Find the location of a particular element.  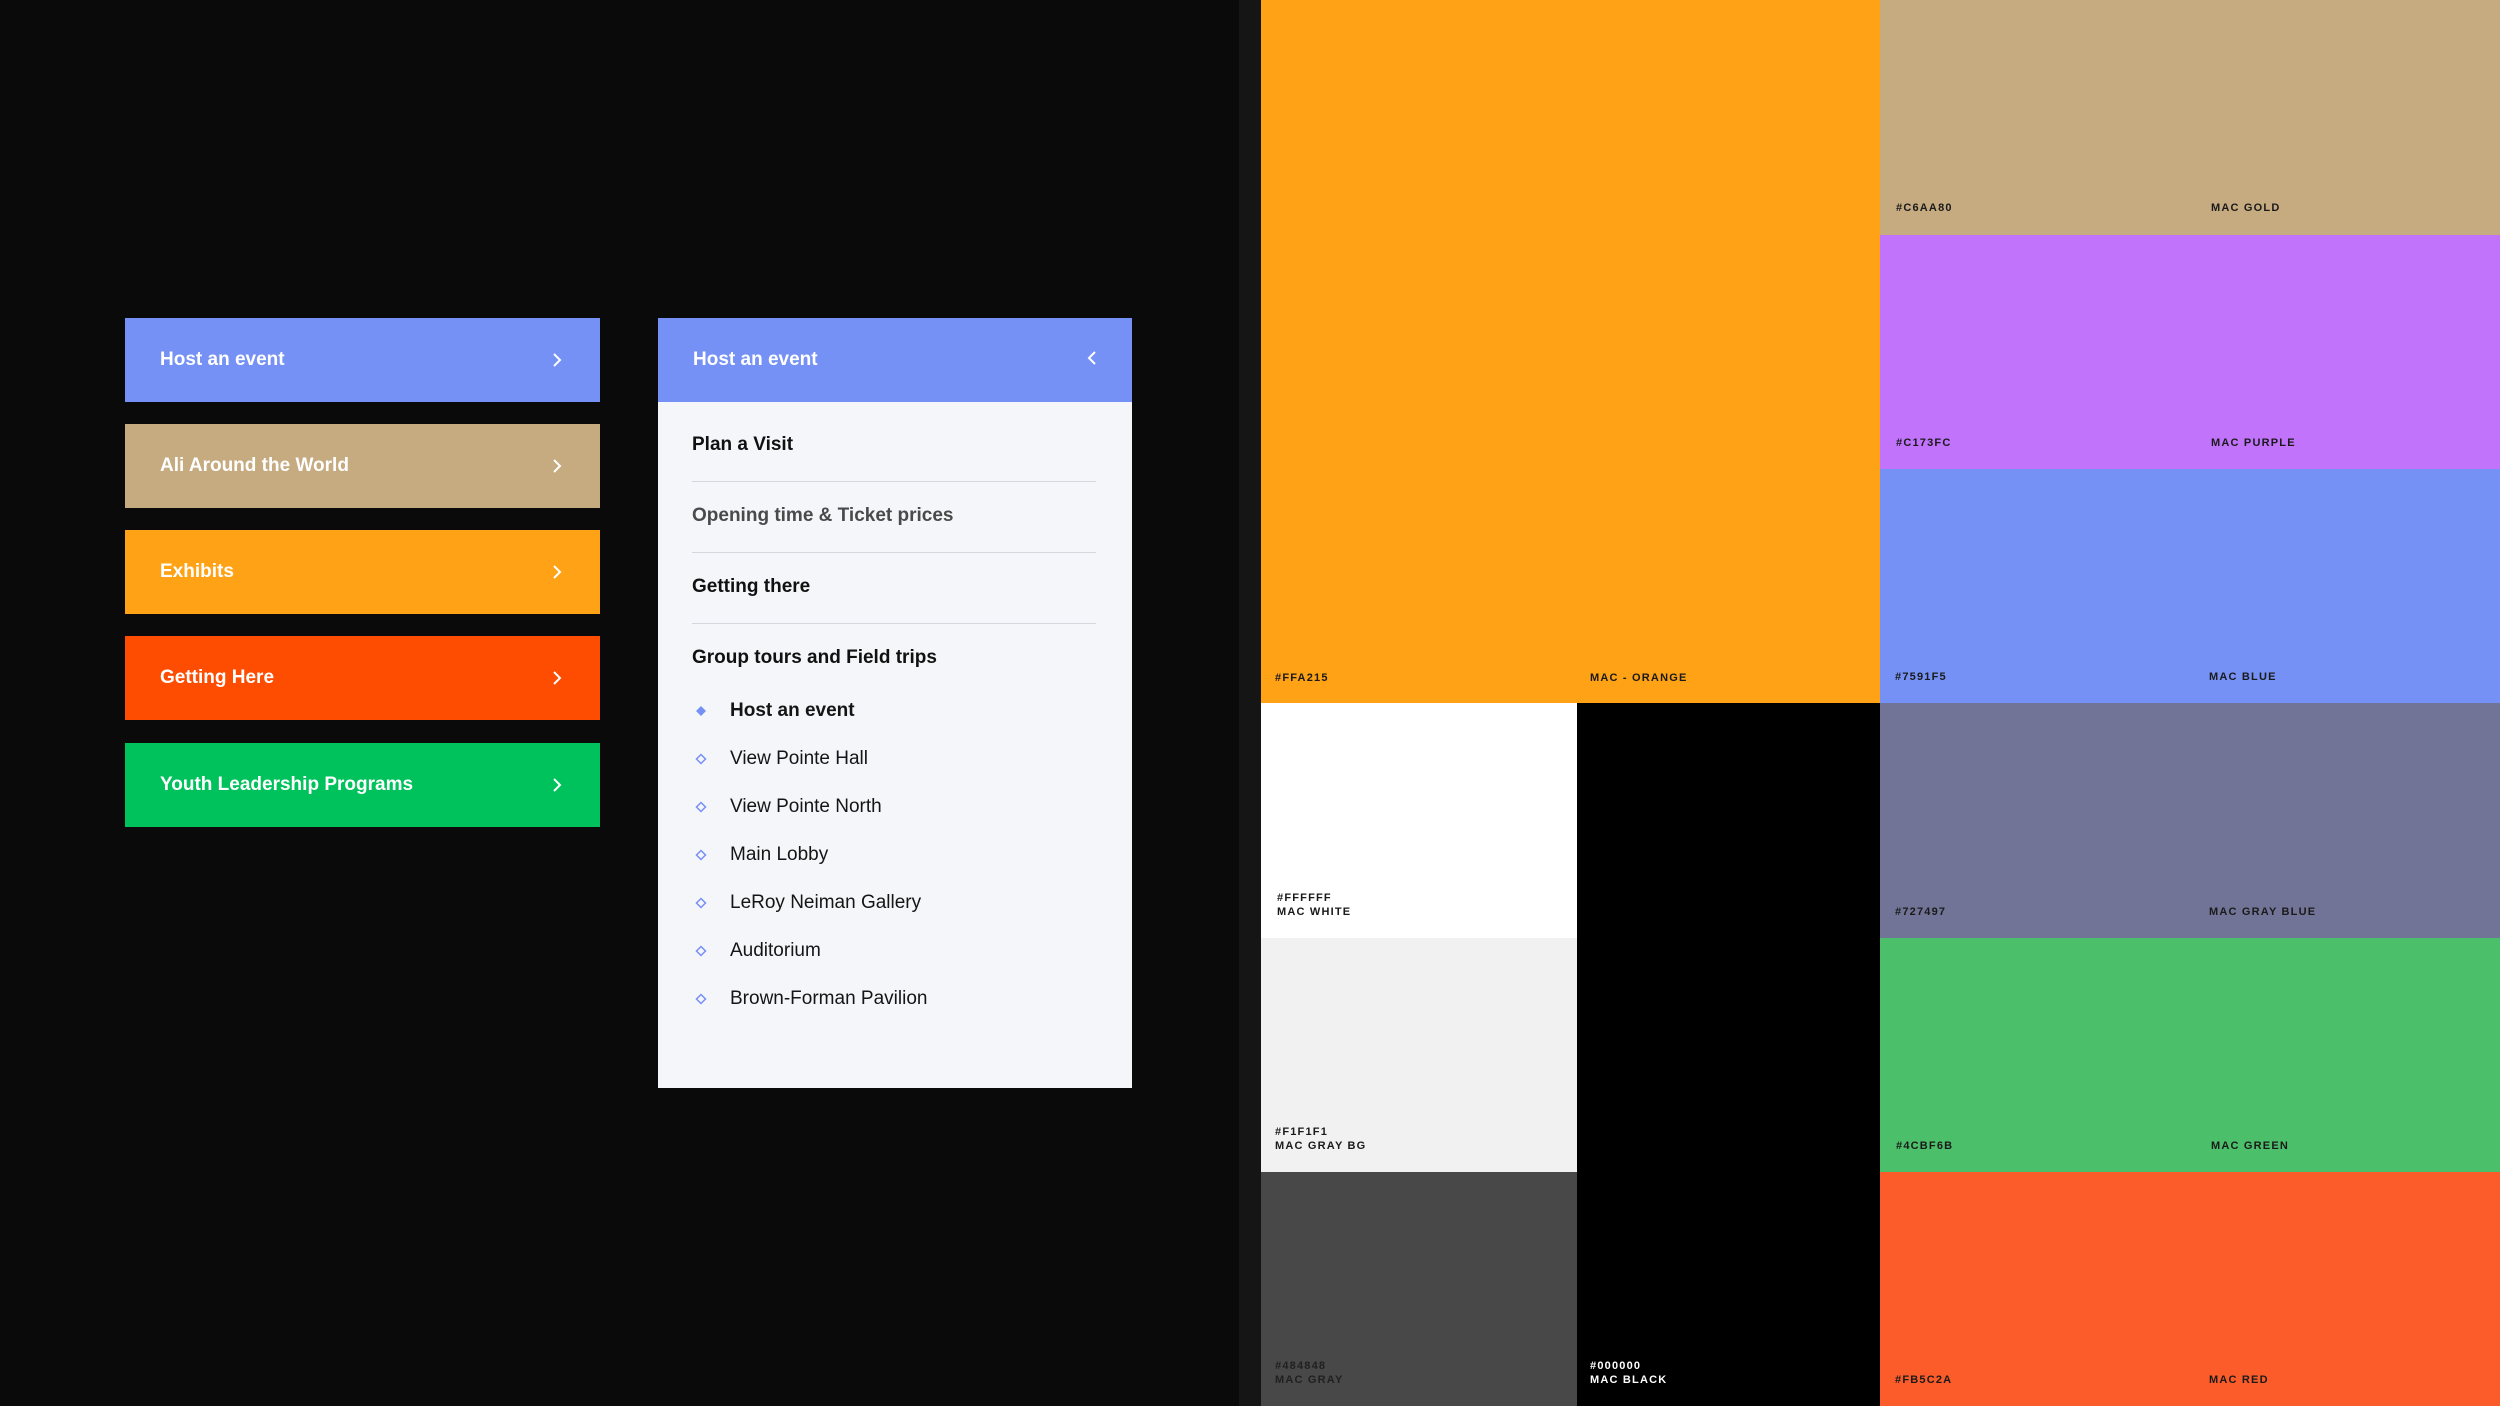

swatch-gray-blue: #727497 MAC GRAY BLUE is located at coordinates (2190, 820).